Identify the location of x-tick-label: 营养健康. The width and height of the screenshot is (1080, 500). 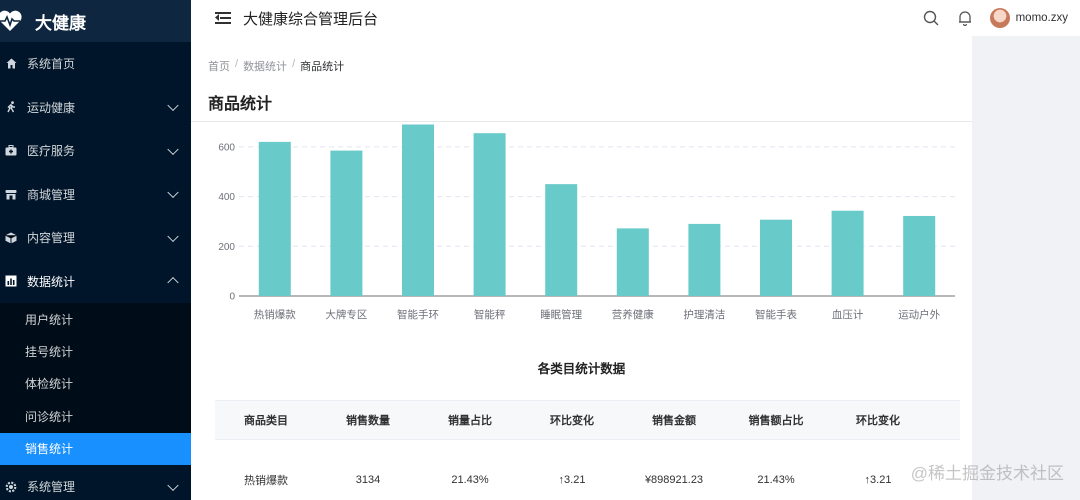
(633, 314).